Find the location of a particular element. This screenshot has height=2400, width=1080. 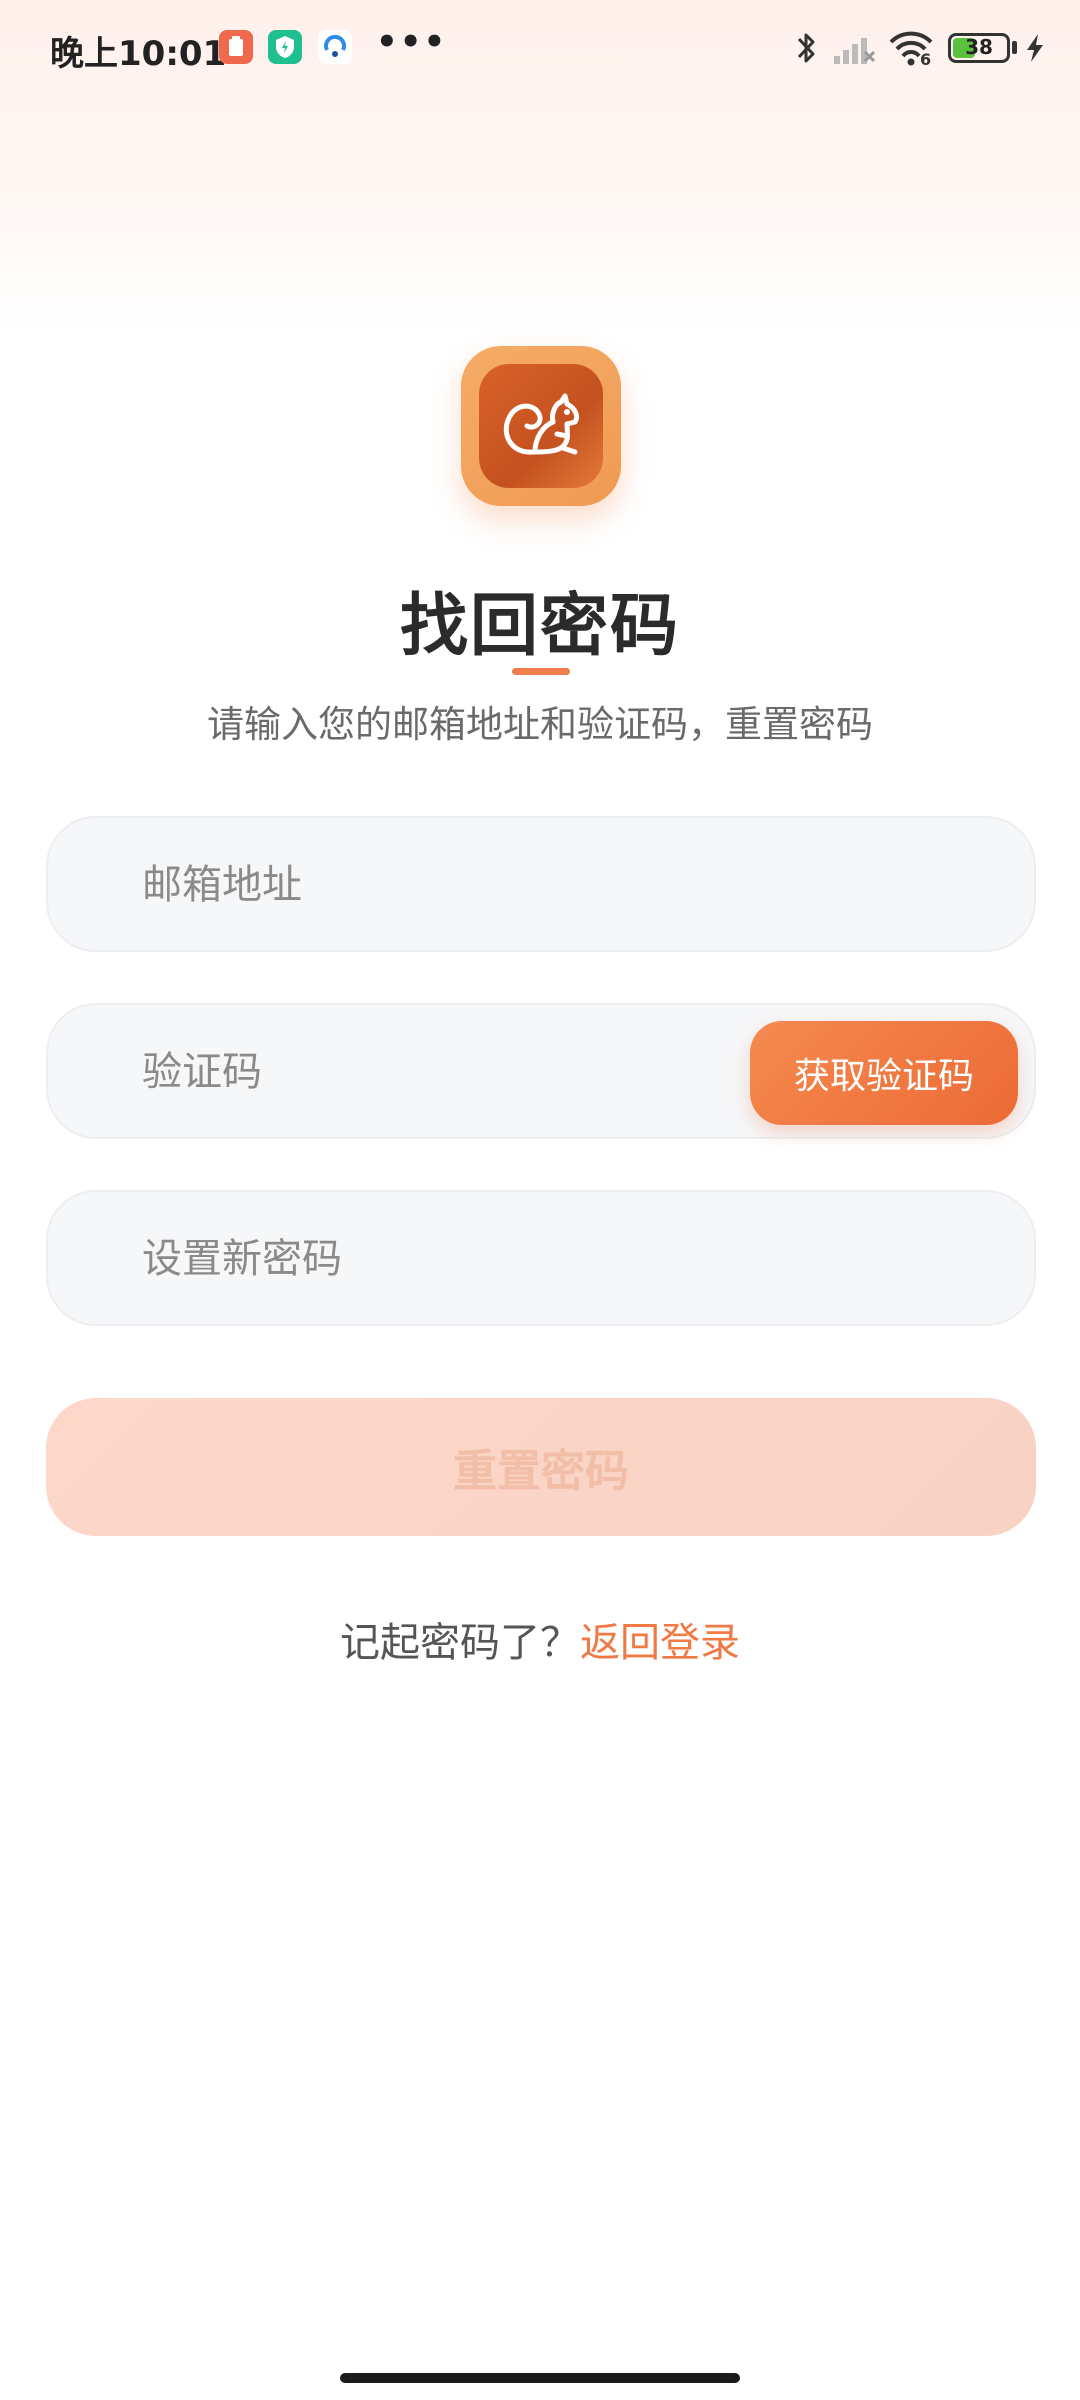

squirrel-icon is located at coordinates (541, 424).